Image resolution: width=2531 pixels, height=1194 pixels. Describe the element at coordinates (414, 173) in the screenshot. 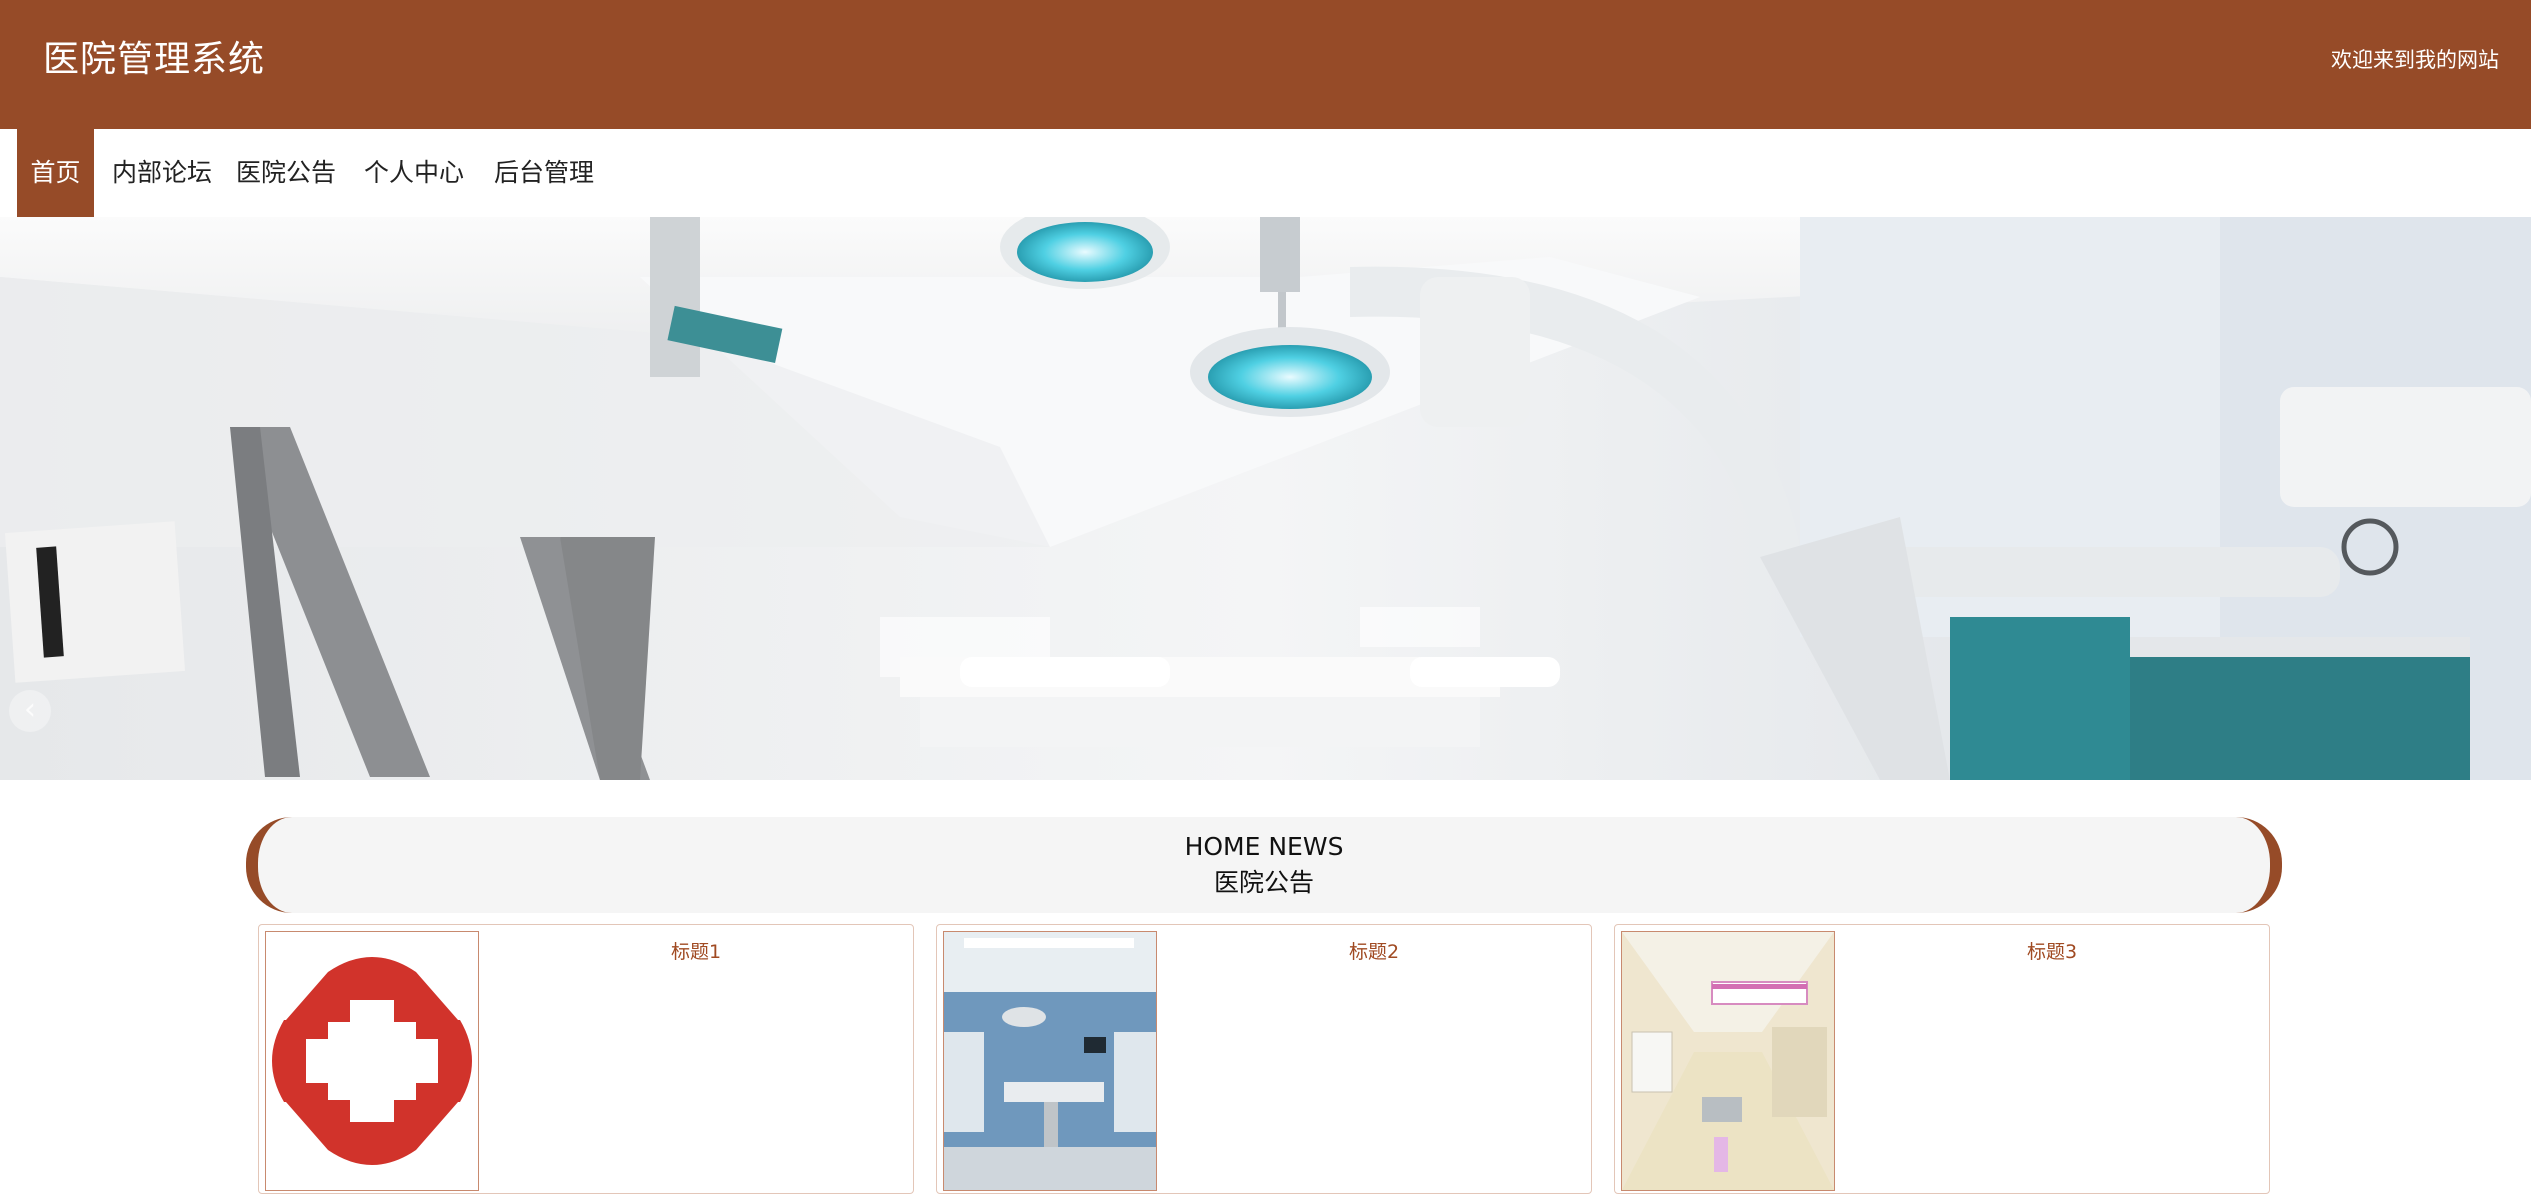

I see `nav-item-personal-center: 个人中心` at that location.